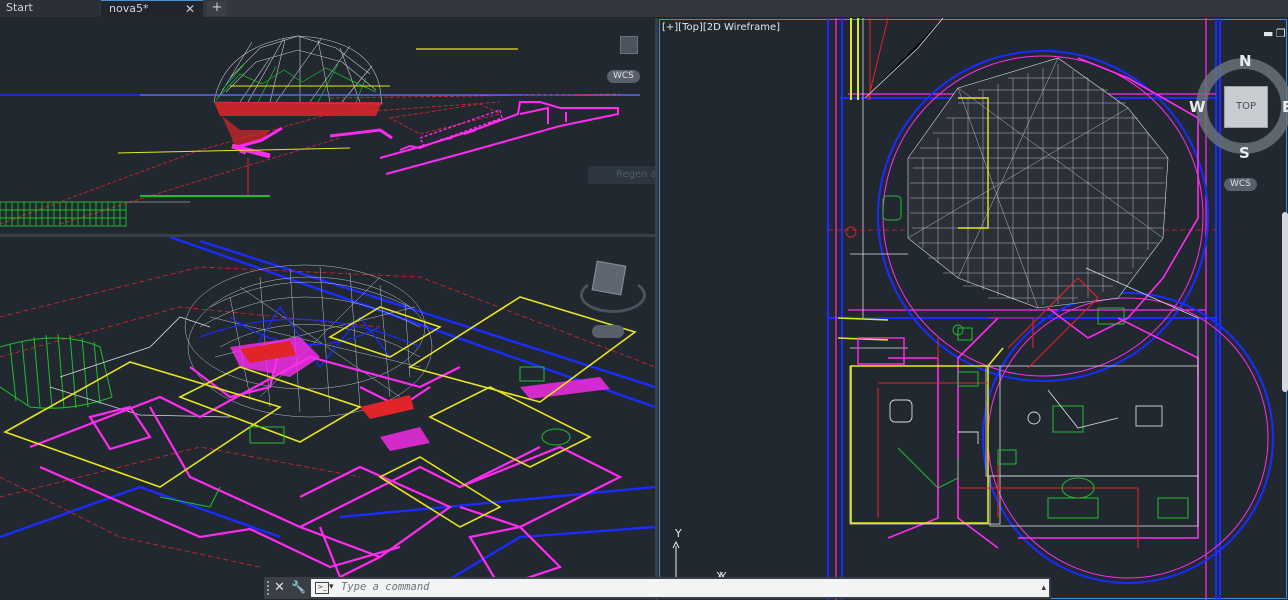 The height and width of the screenshot is (600, 1288). I want to click on command-line-bar: ✕ 🔧 >_ ▾ Type a command ▴, so click(657, 588).